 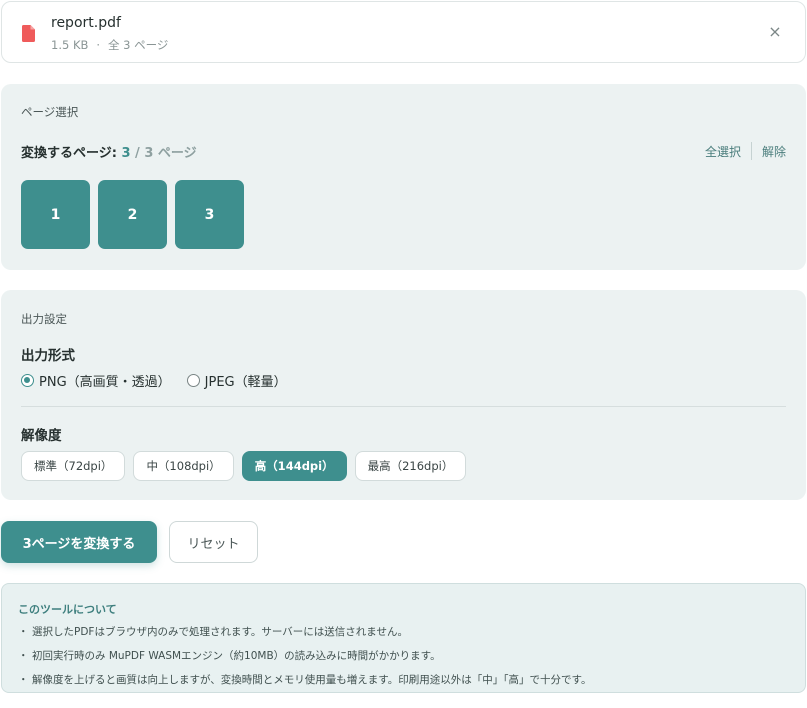 I want to click on resolution-heading: 解像度, so click(x=41, y=436).